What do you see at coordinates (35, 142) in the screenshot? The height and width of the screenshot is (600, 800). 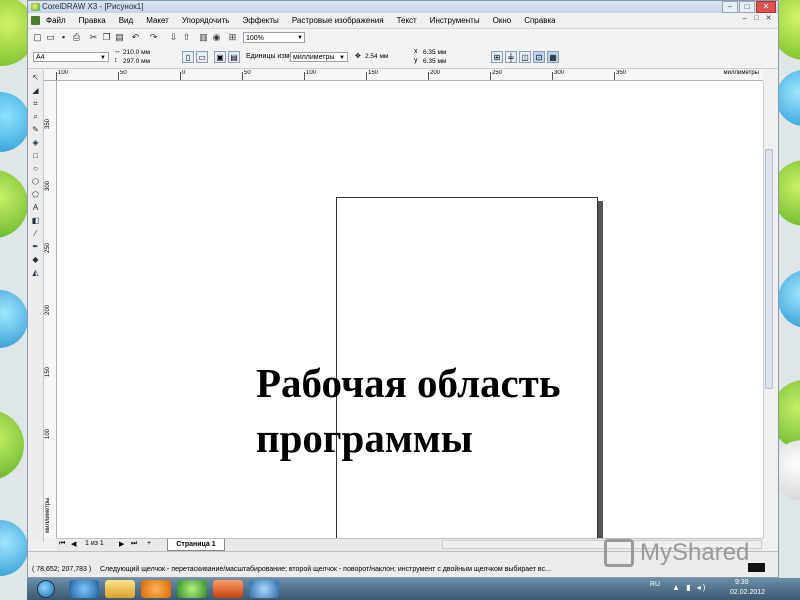 I see `smart-fill-tool-icon: ◈` at bounding box center [35, 142].